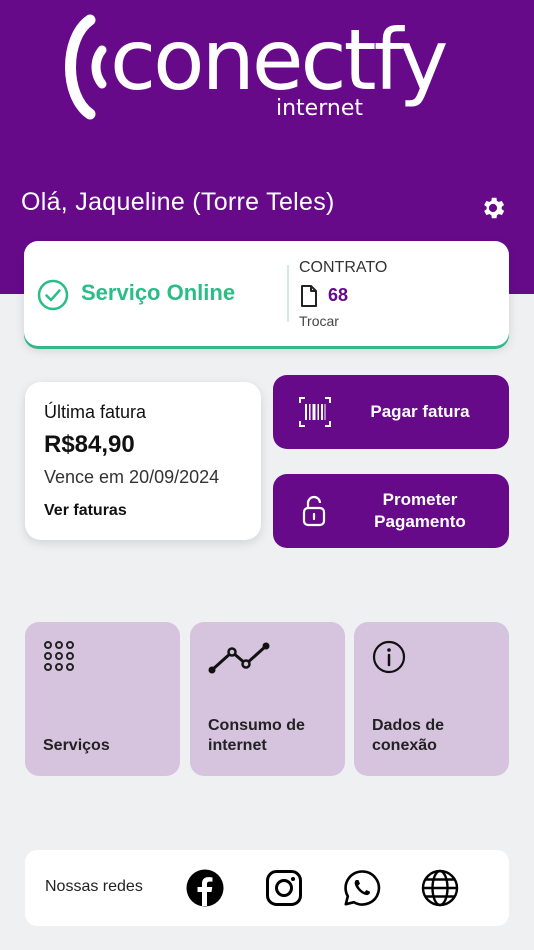 This screenshot has width=534, height=950. Describe the element at coordinates (266, 293) in the screenshot. I see `service-status-card: Serviço Online CONTRATO 68 Trocar` at that location.